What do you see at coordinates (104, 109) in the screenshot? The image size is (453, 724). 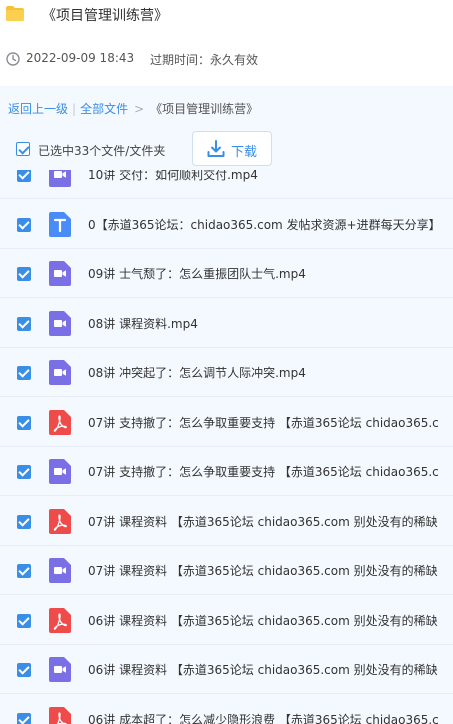 I see `all-files-link: 全部文件` at bounding box center [104, 109].